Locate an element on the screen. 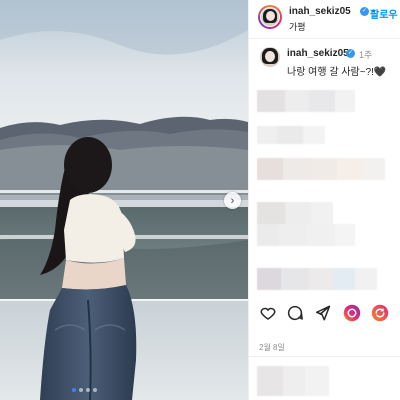 The width and height of the screenshot is (400, 400). post-date: 2월 8일 is located at coordinates (272, 347).